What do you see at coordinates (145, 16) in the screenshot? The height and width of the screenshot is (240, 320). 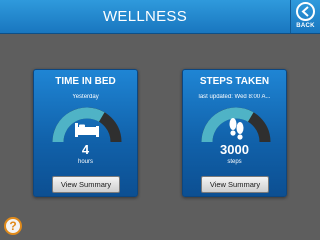 I see `page-title: WELLNESS` at bounding box center [145, 16].